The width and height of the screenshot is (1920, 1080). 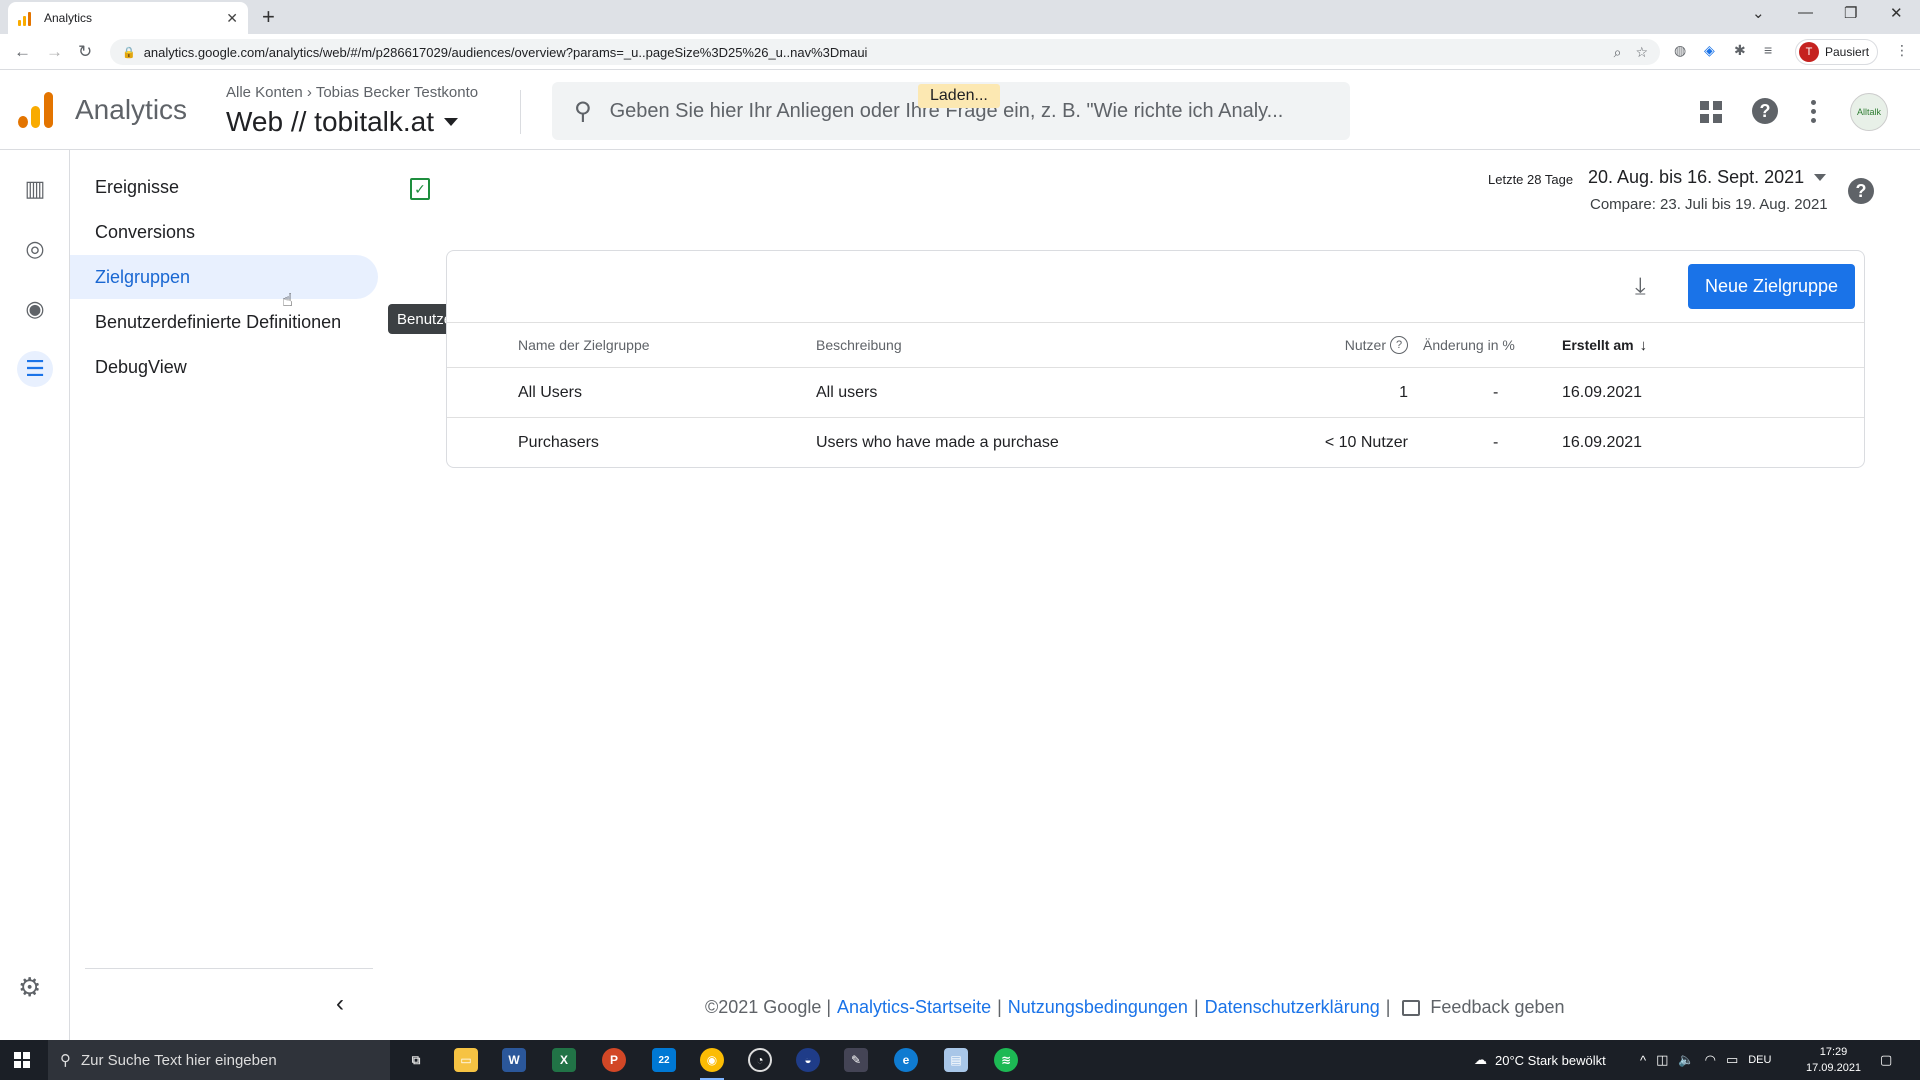 I want to click on property-selector: Web // tobitalk.at, so click(x=342, y=122).